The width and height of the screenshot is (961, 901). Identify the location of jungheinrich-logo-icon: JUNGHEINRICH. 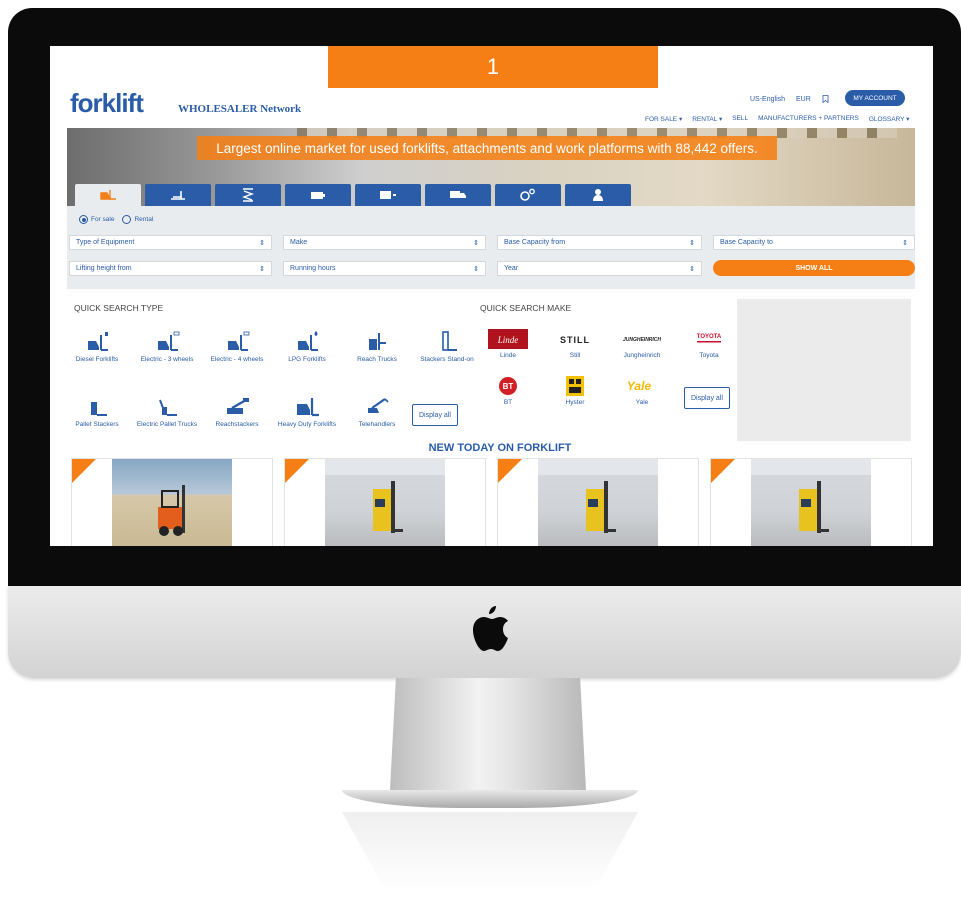
(642, 340).